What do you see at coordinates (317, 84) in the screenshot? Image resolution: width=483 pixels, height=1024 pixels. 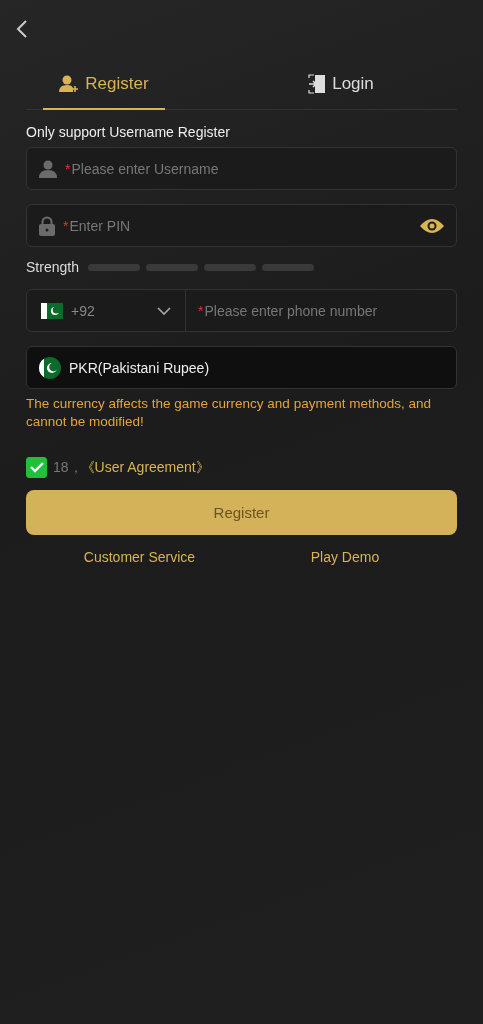 I see `door-icon` at bounding box center [317, 84].